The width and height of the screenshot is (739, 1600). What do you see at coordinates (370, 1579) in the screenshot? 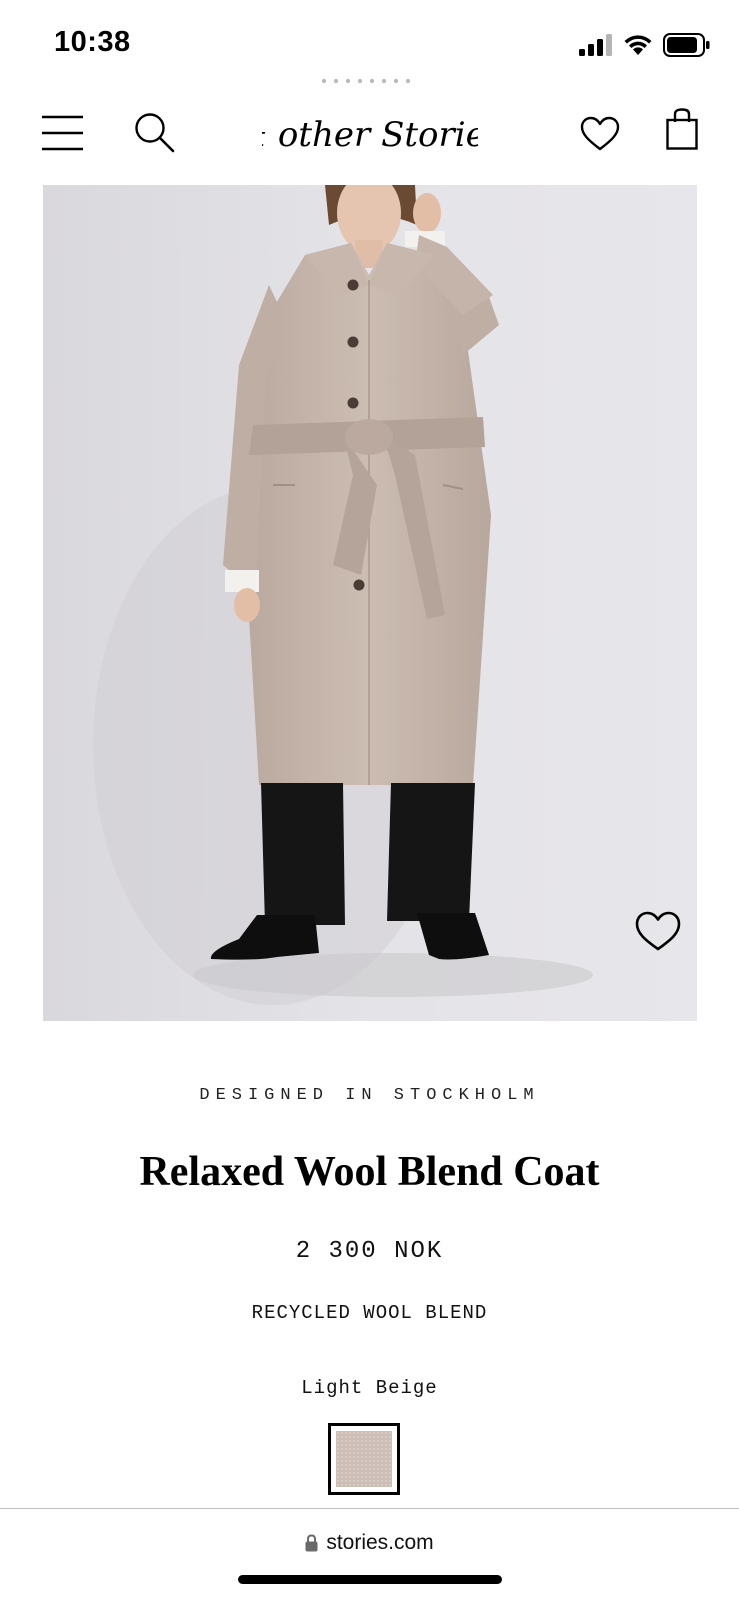
I see `home-indicator` at bounding box center [370, 1579].